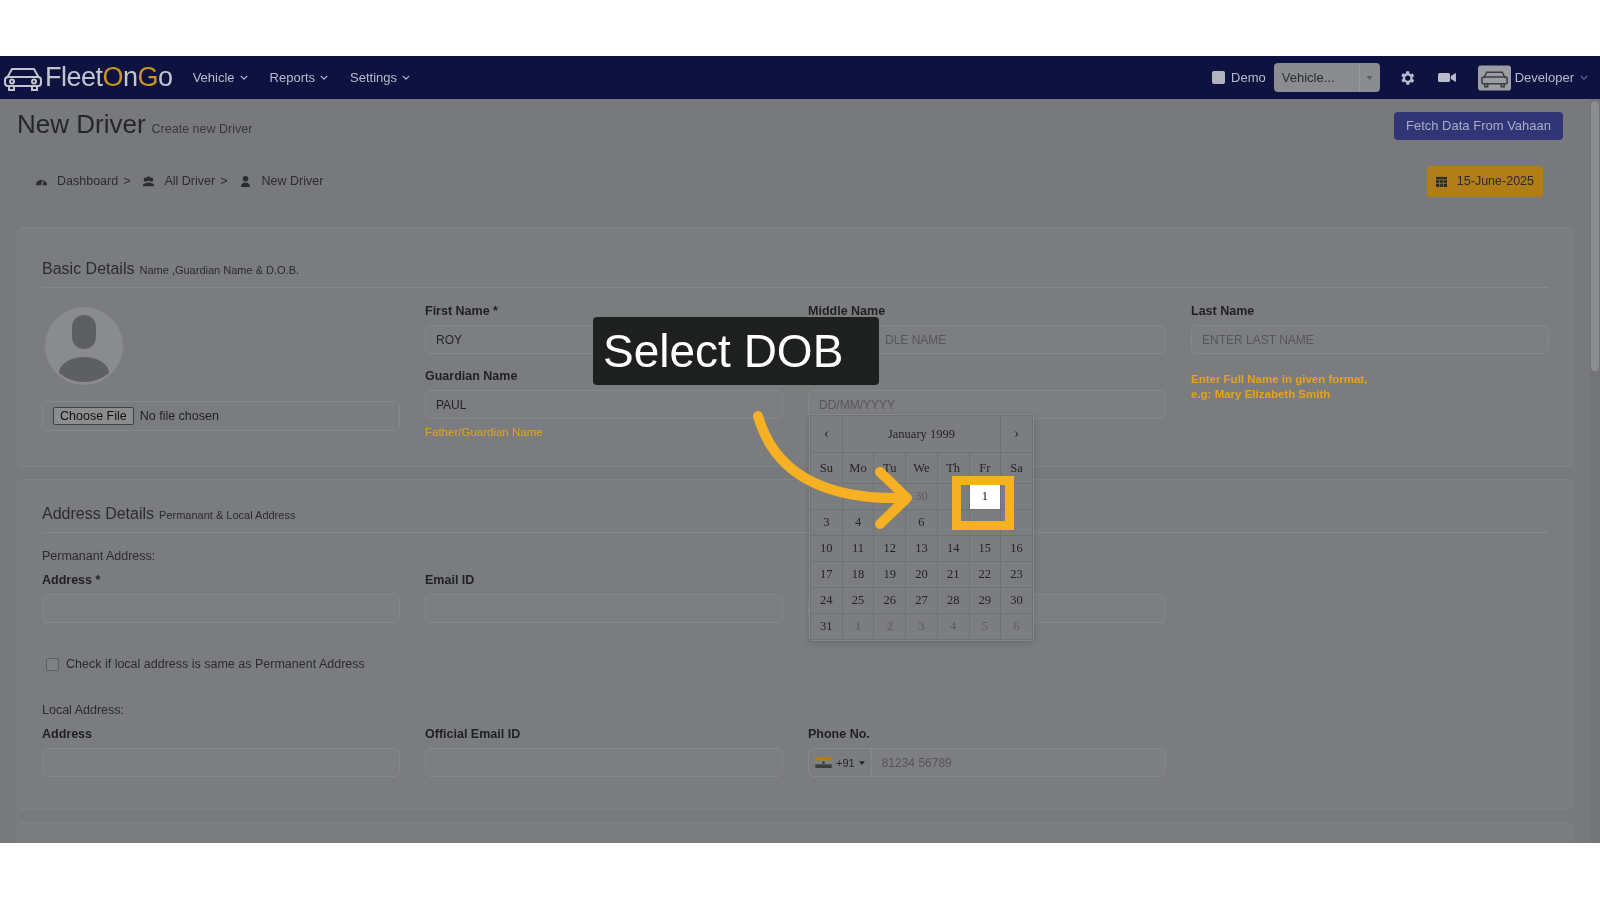  What do you see at coordinates (839, 734) in the screenshot?
I see `field-label: Phone No.` at bounding box center [839, 734].